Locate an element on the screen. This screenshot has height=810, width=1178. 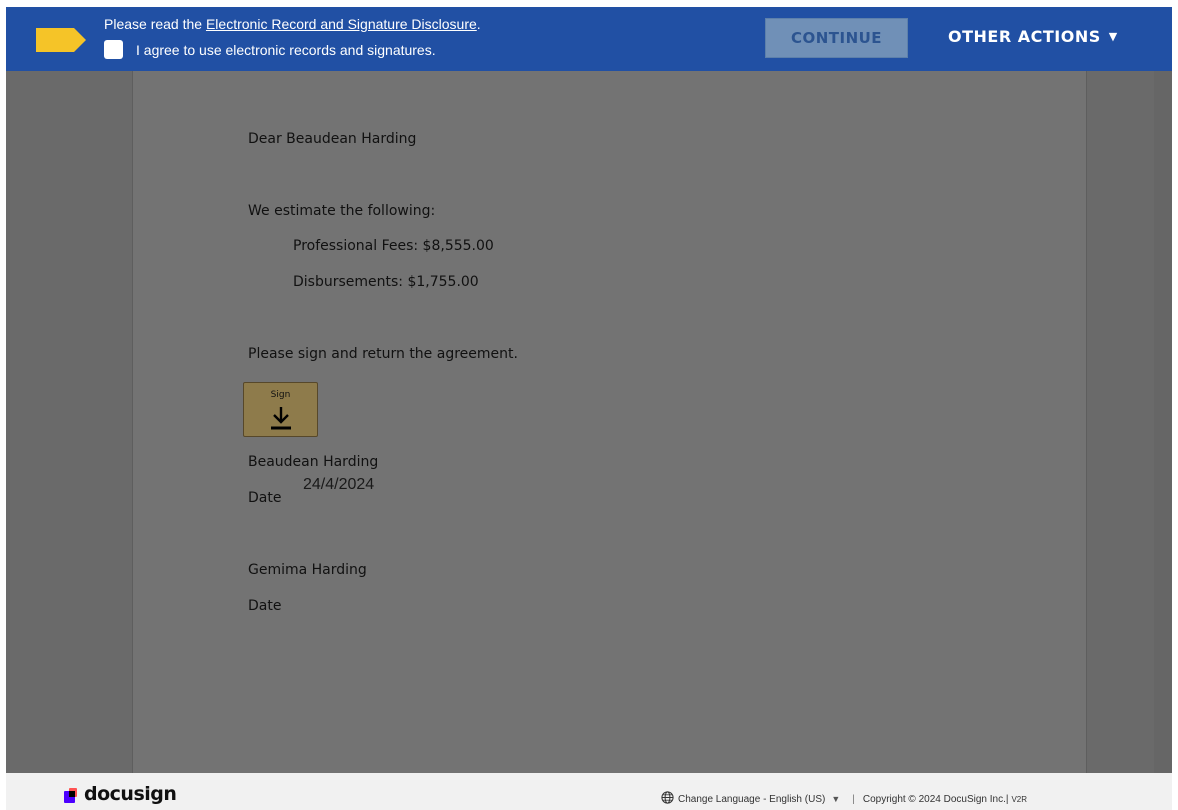
tag-flag-icon is located at coordinates (61, 40).